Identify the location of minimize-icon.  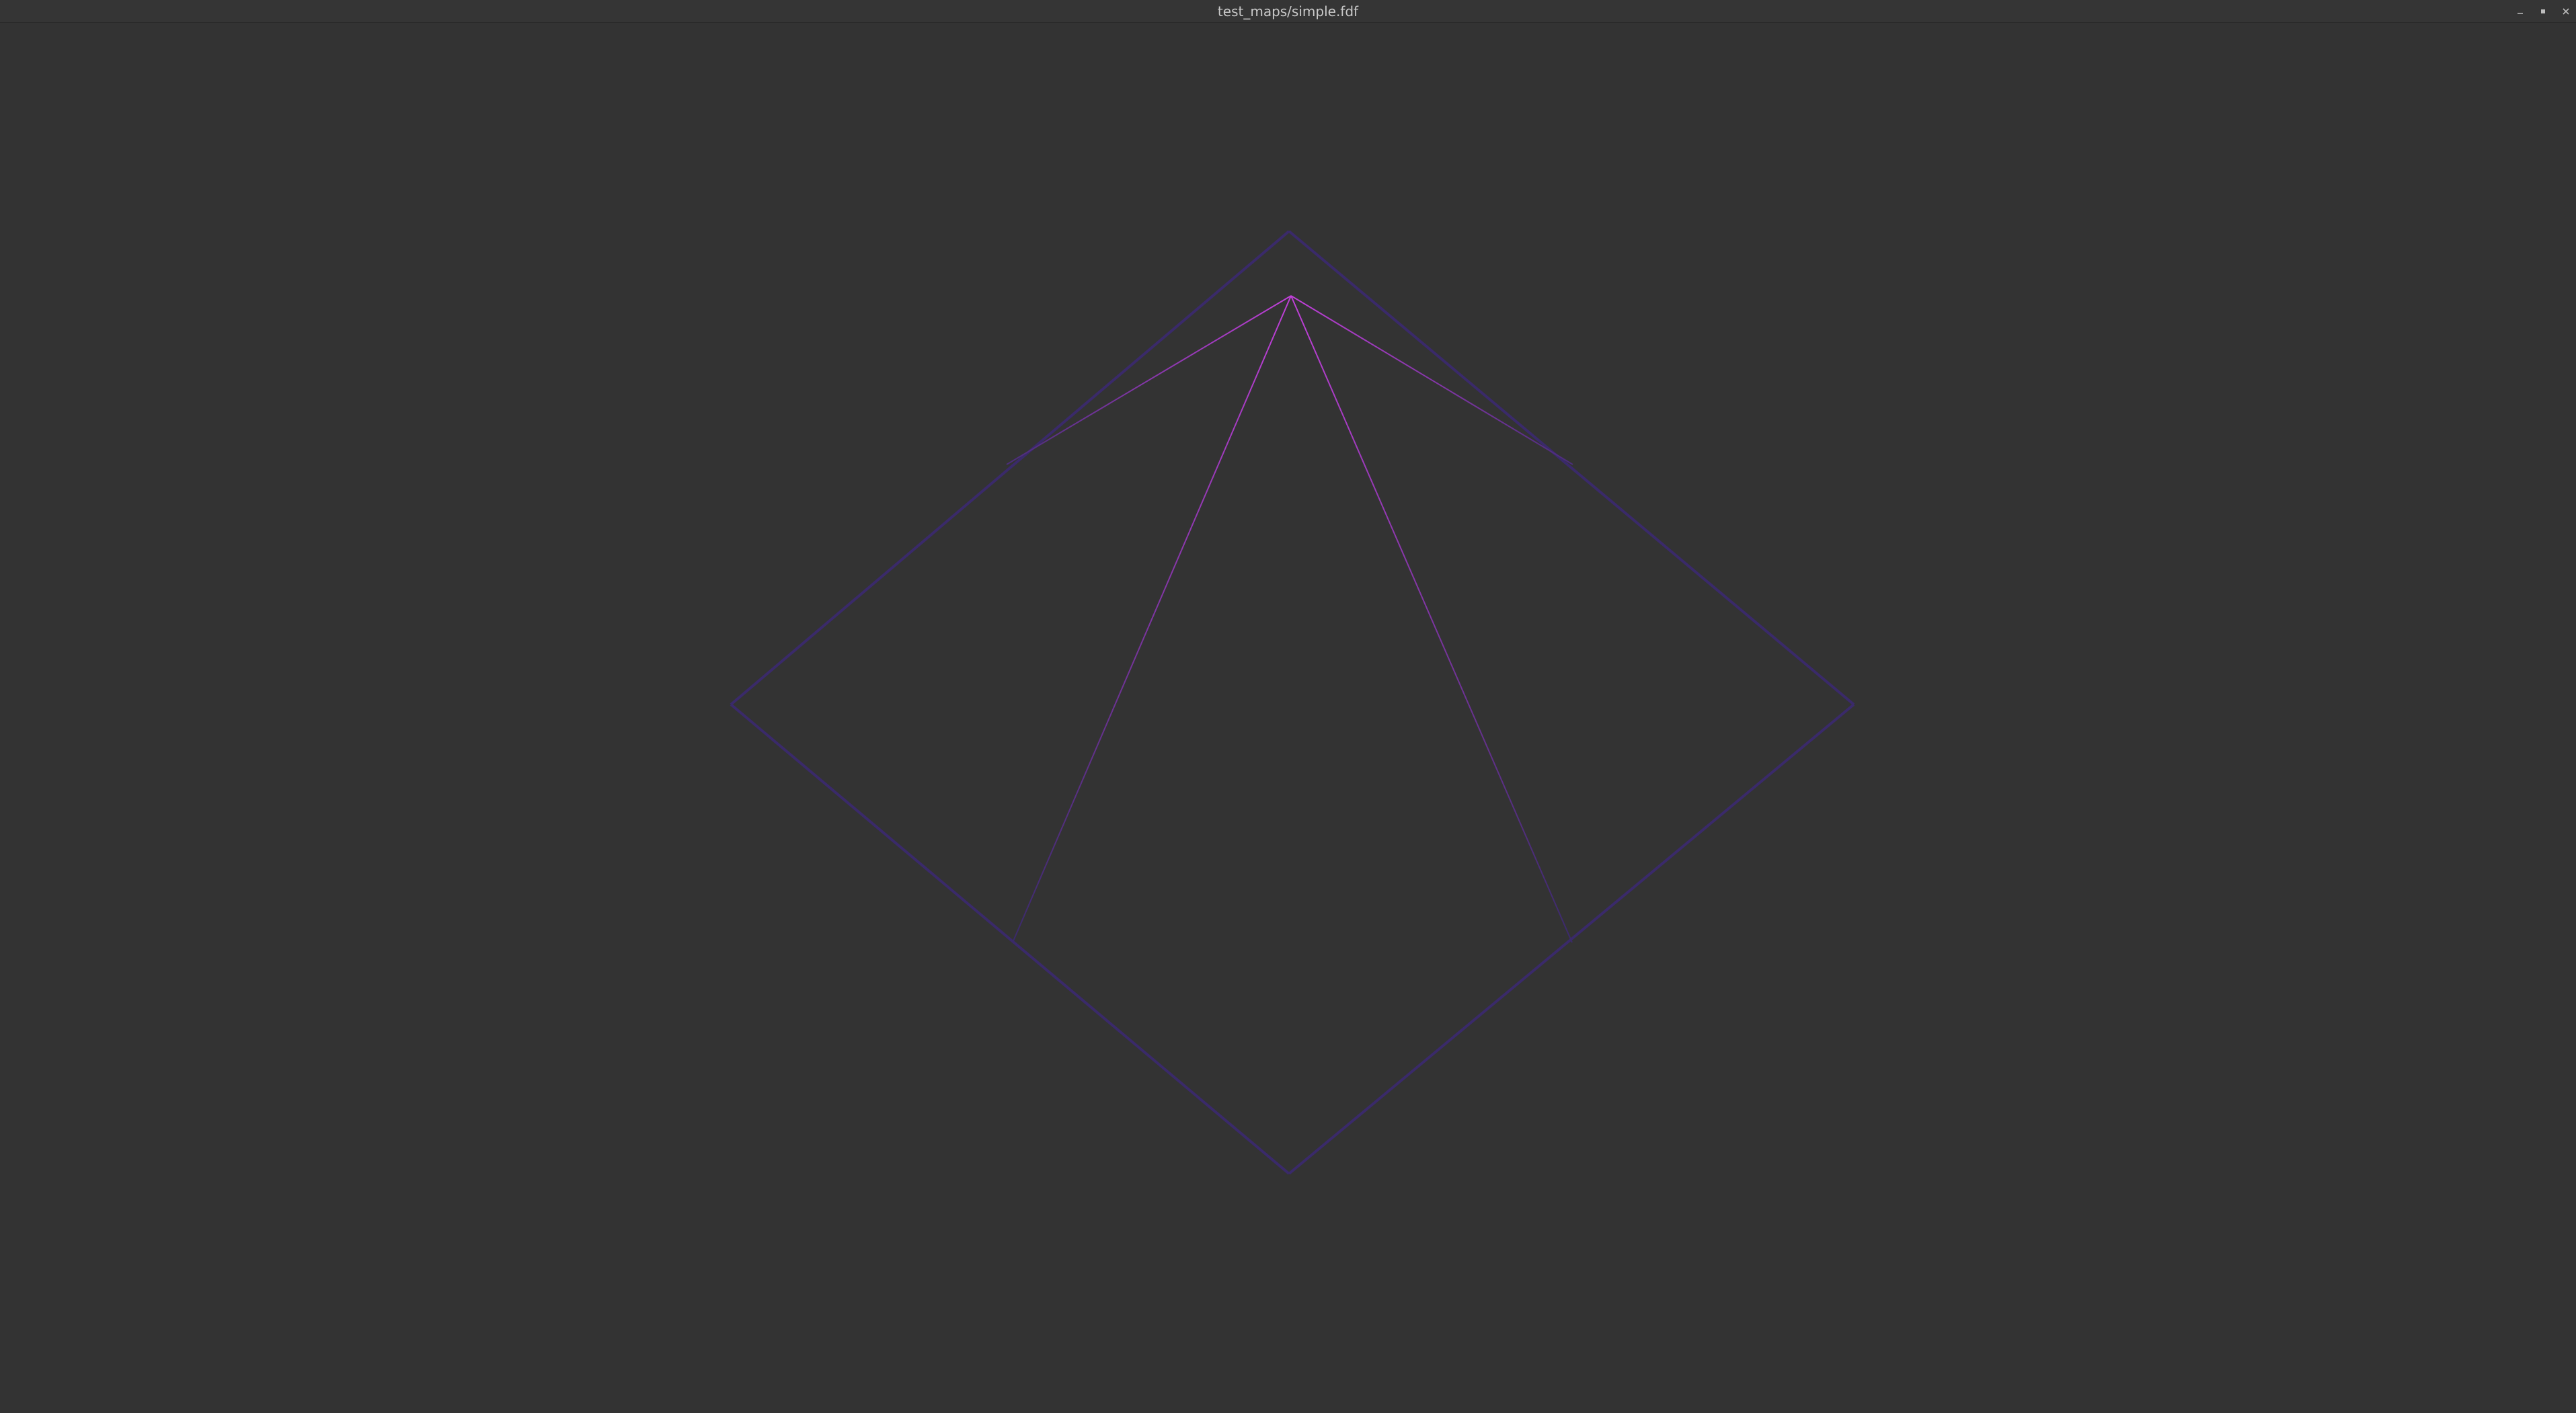
(2520, 11).